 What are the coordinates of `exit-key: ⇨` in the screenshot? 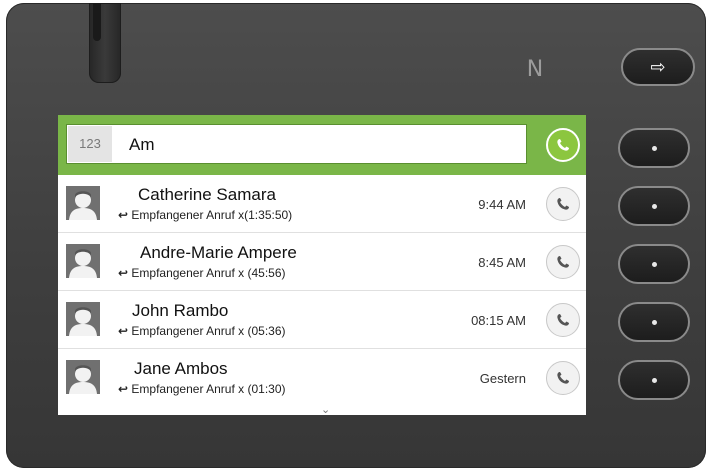 It's located at (658, 67).